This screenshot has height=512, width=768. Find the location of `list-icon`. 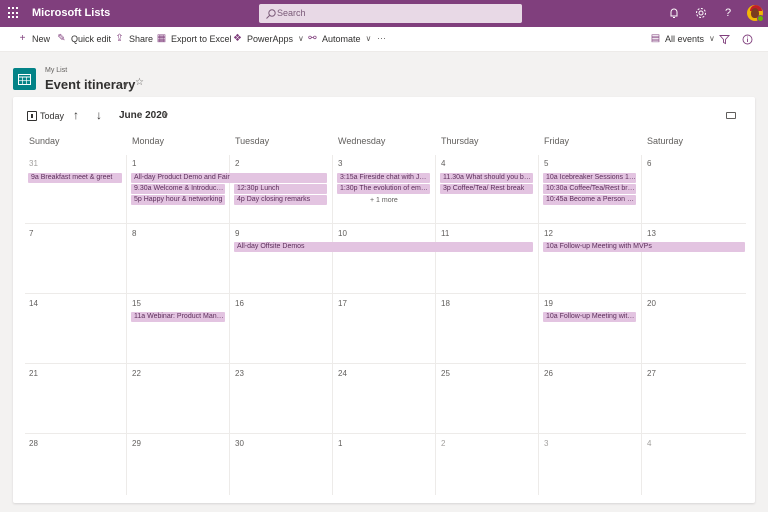

list-icon is located at coordinates (24, 79).